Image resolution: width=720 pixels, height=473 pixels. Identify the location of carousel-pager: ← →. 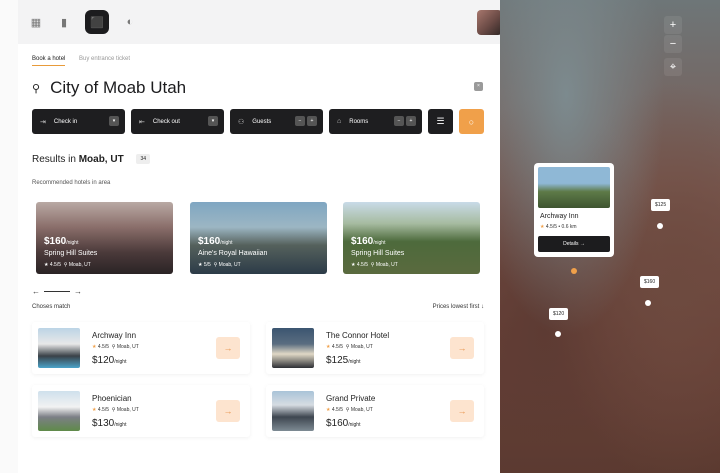
(57, 291).